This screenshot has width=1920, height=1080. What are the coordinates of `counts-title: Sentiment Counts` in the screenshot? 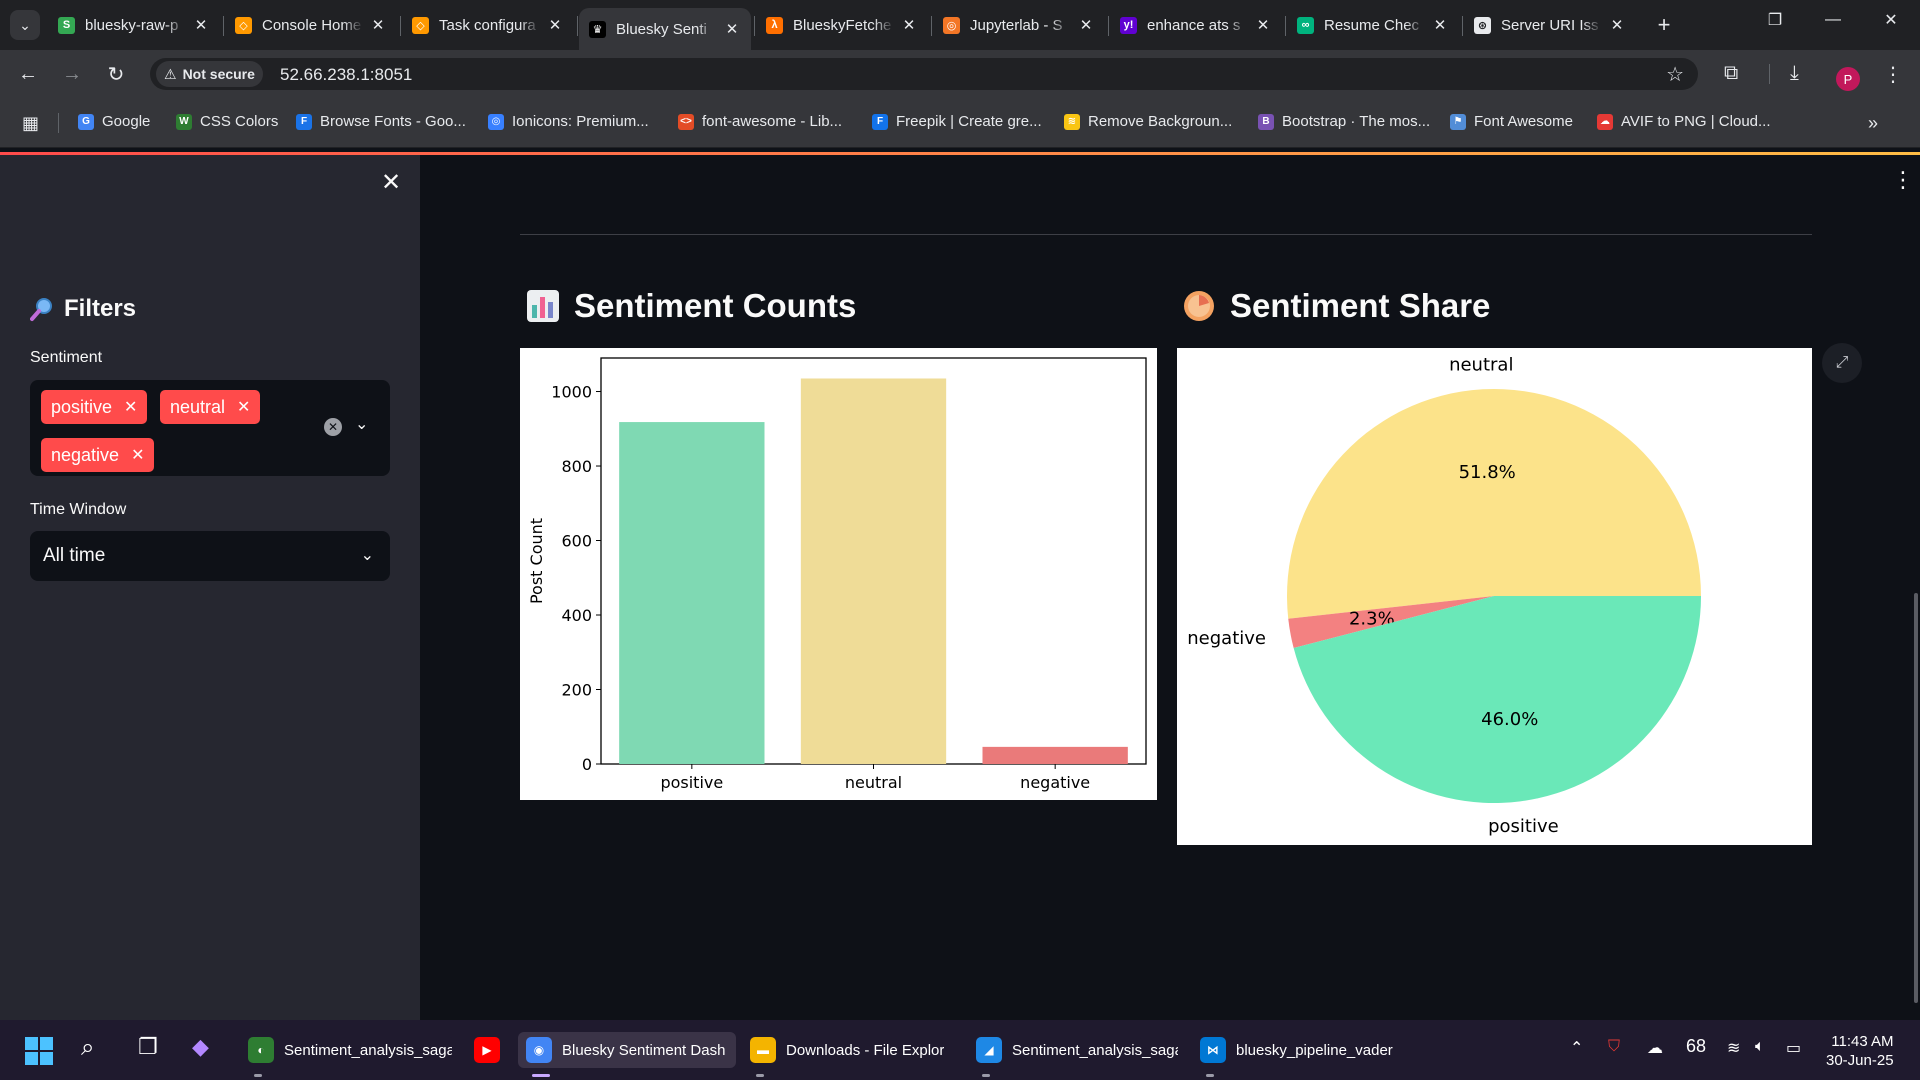 It's located at (715, 305).